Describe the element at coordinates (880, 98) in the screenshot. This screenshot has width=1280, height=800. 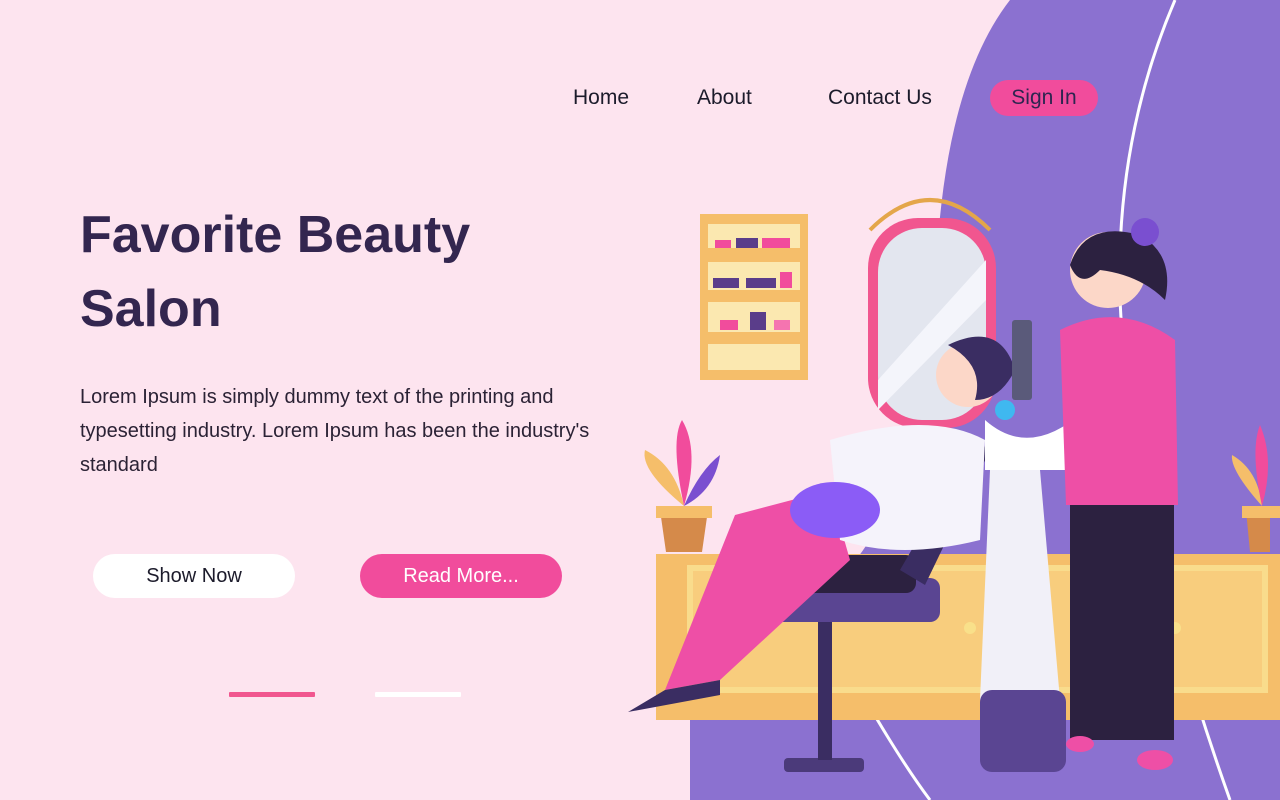
I see `nav-contact-link: Contact Us` at that location.